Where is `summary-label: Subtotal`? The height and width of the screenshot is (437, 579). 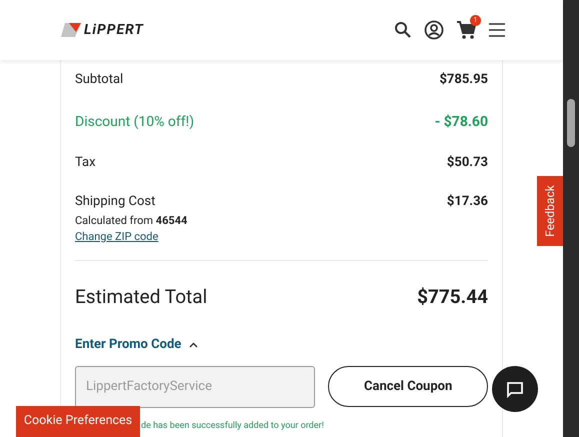 summary-label: Subtotal is located at coordinates (99, 80).